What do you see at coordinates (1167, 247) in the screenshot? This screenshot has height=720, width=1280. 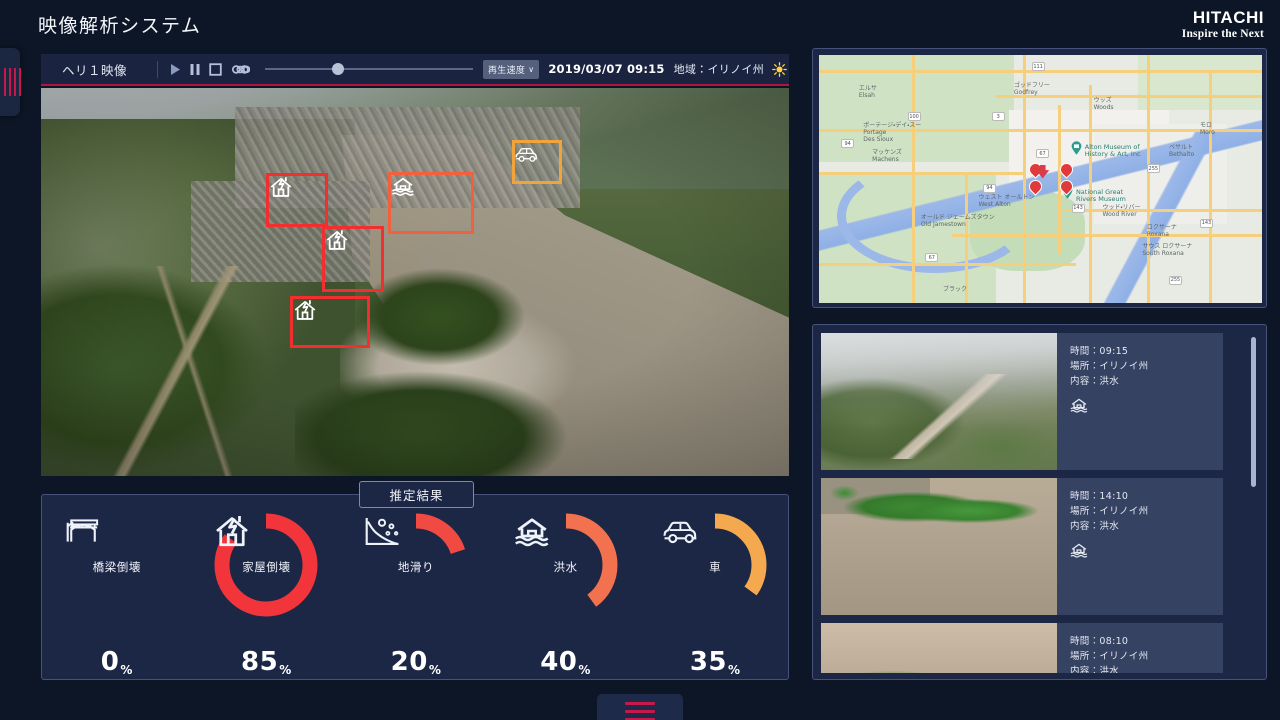 I see `map-label-ja: サウス ロクサーナ` at bounding box center [1167, 247].